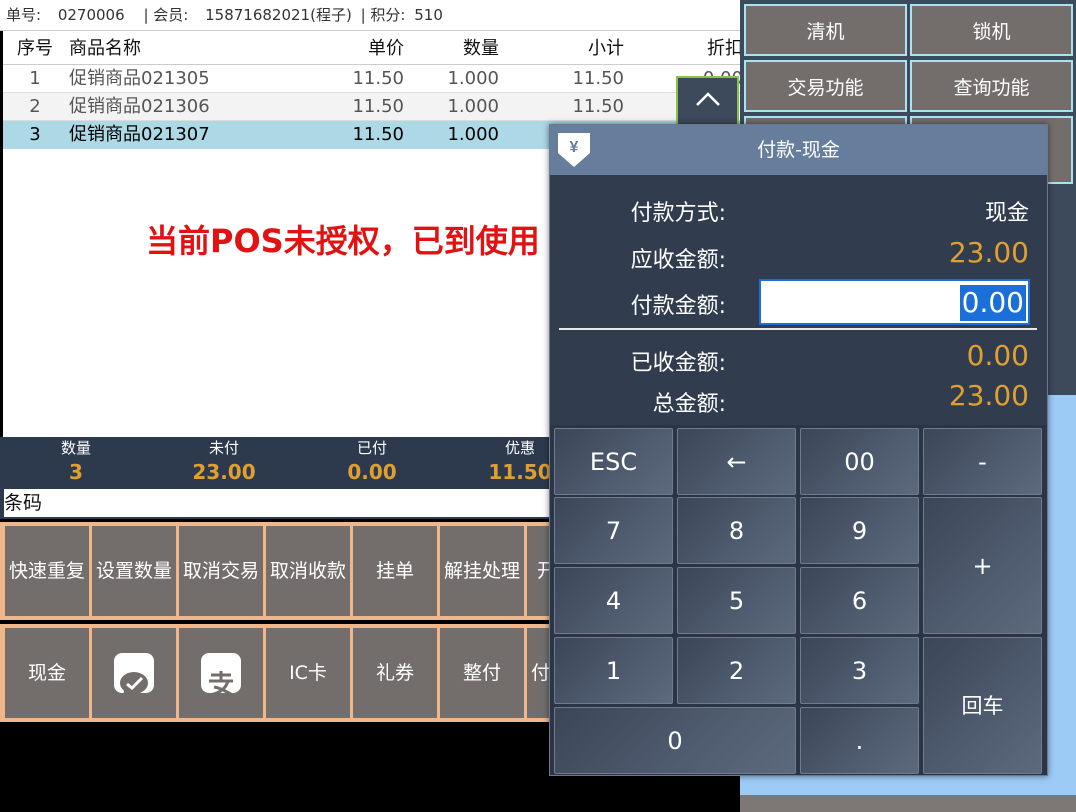  I want to click on table-header: 序号 商品名称 单价 数量 小计 折扣, so click(371, 49).